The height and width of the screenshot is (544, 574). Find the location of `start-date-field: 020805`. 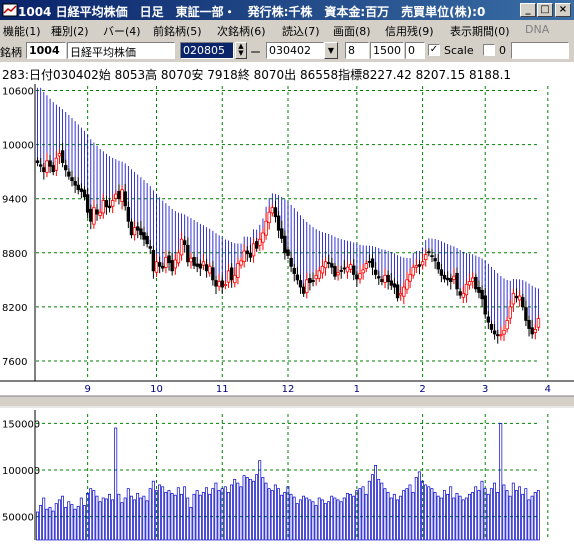

start-date-field: 020805 is located at coordinates (207, 50).